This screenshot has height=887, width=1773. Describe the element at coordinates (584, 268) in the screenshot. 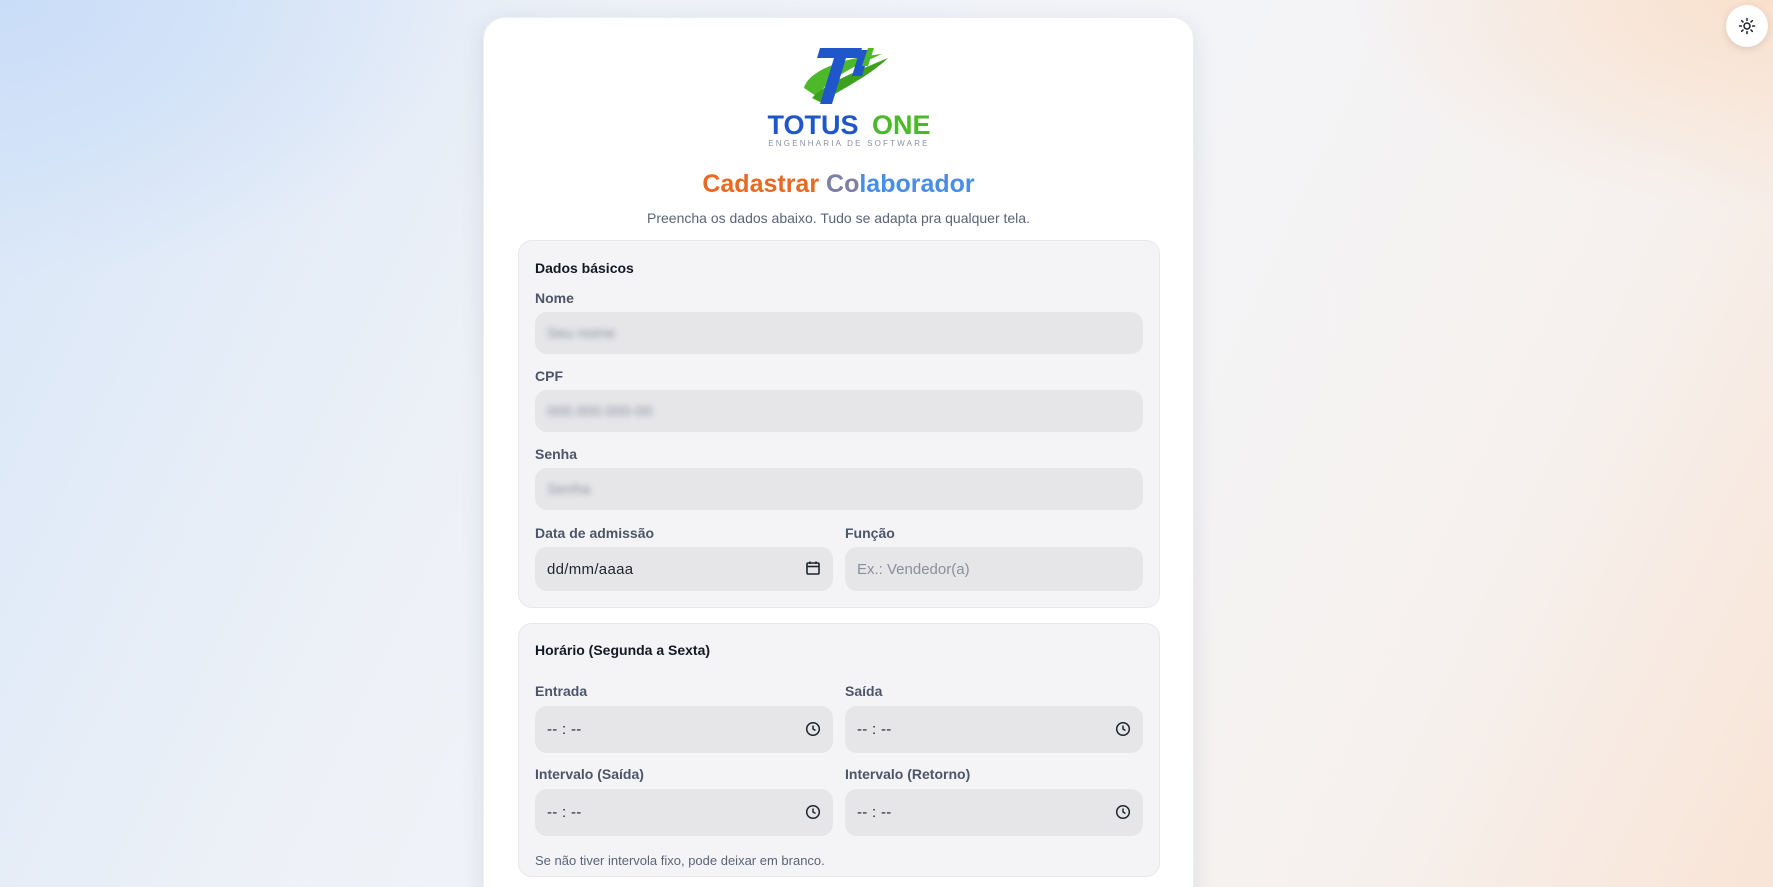

I see `basic-data-title: Dados básicos` at that location.